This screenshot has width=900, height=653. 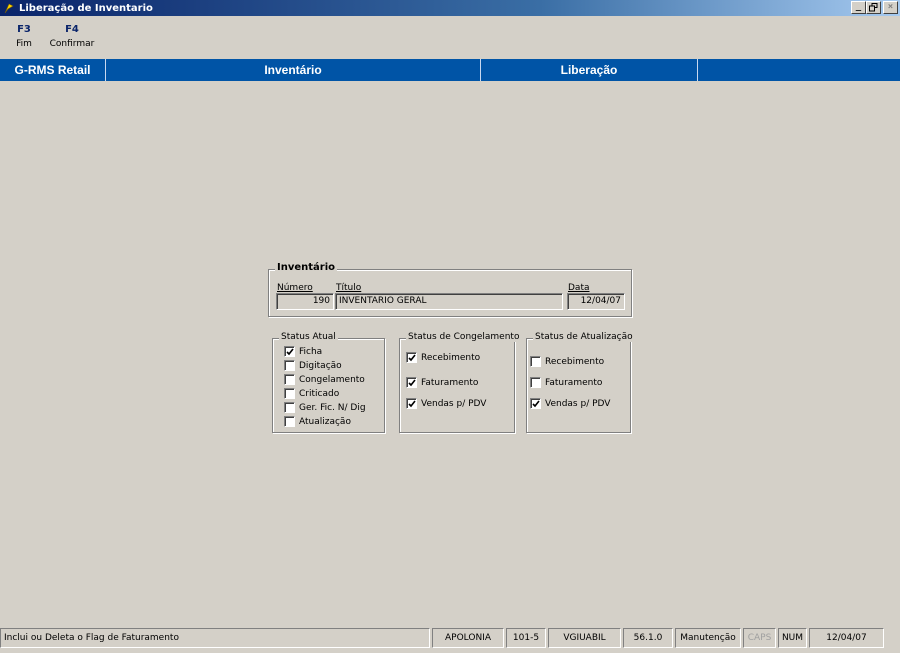 What do you see at coordinates (293, 70) in the screenshot?
I see `header-module: Inventário` at bounding box center [293, 70].